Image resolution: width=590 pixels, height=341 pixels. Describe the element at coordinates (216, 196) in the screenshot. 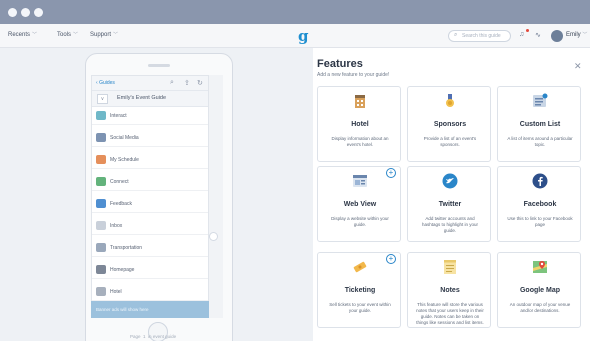

I see `phone-side-panel` at that location.